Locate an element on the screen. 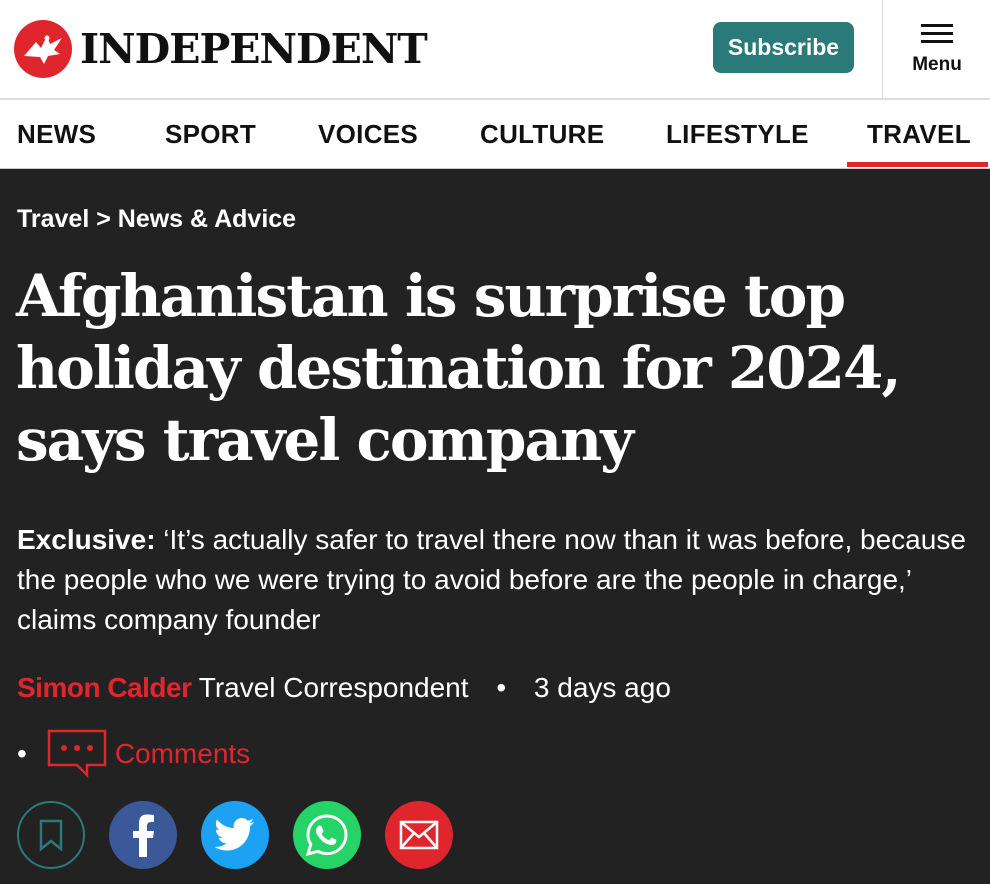 The height and width of the screenshot is (884, 990). hamburger-icon is located at coordinates (937, 34).